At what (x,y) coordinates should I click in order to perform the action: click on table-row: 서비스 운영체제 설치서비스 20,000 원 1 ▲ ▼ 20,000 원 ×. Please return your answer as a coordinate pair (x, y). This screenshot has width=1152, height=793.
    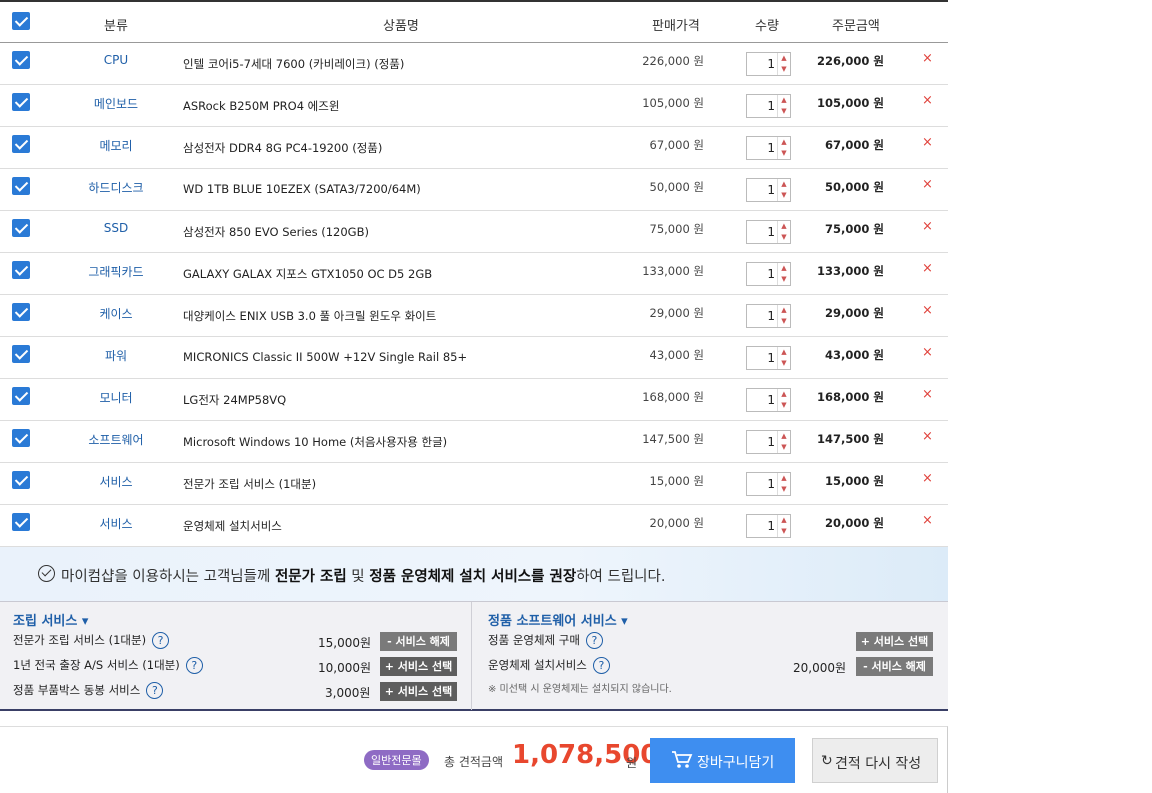
    Looking at the image, I should click on (474, 526).